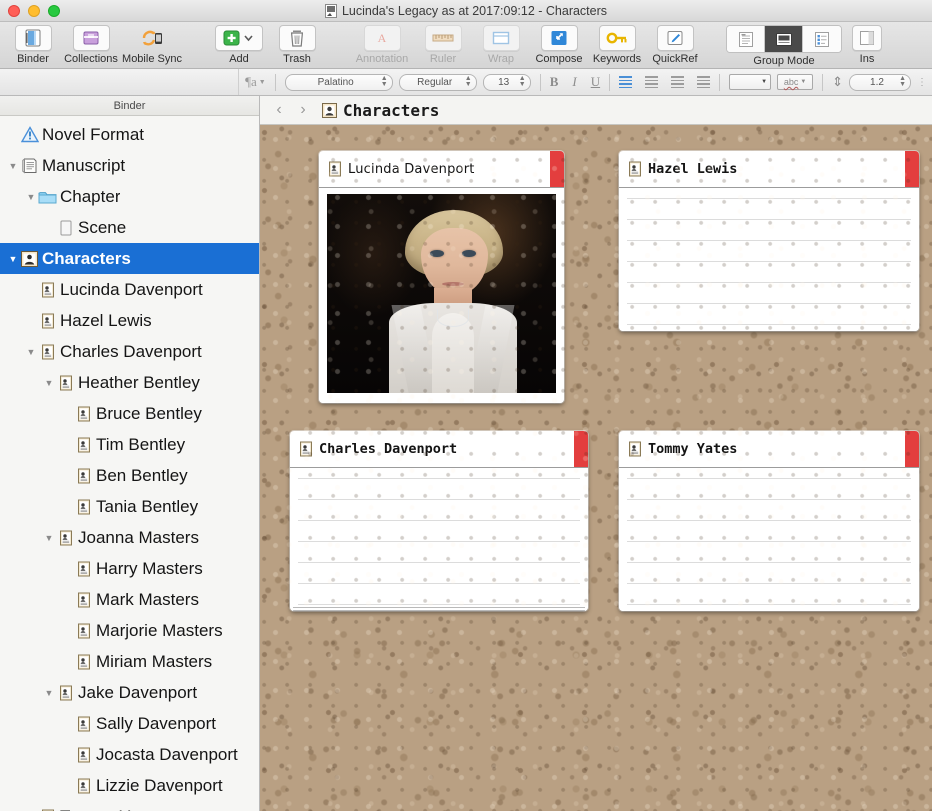 The height and width of the screenshot is (811, 932). What do you see at coordinates (129, 568) in the screenshot?
I see `sidebar-item-harry-masters: ▼ Harry Masters` at bounding box center [129, 568].